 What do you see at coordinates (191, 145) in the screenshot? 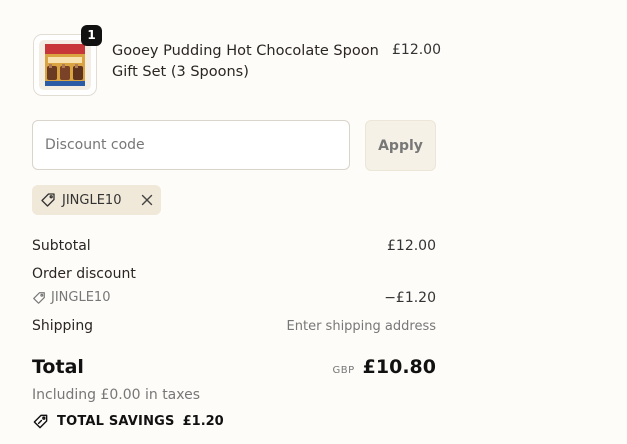
I see `discount-code-input` at bounding box center [191, 145].